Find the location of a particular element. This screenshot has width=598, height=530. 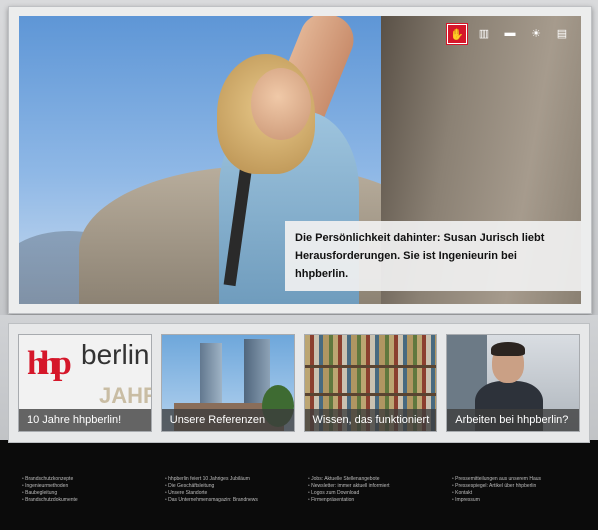

footer-link: Logos zum Download is located at coordinates (349, 493).